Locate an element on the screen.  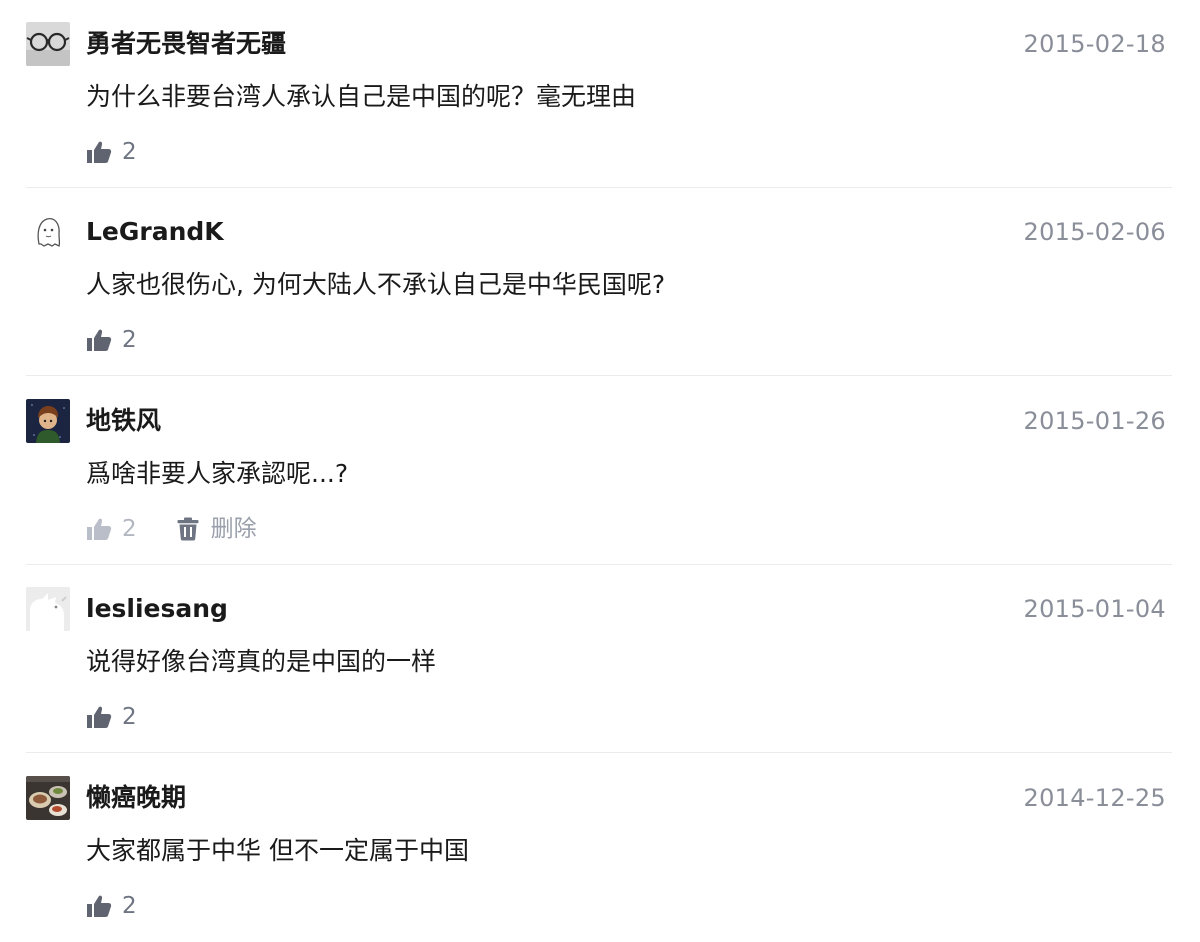
delete-label: 删除 is located at coordinates (233, 529).